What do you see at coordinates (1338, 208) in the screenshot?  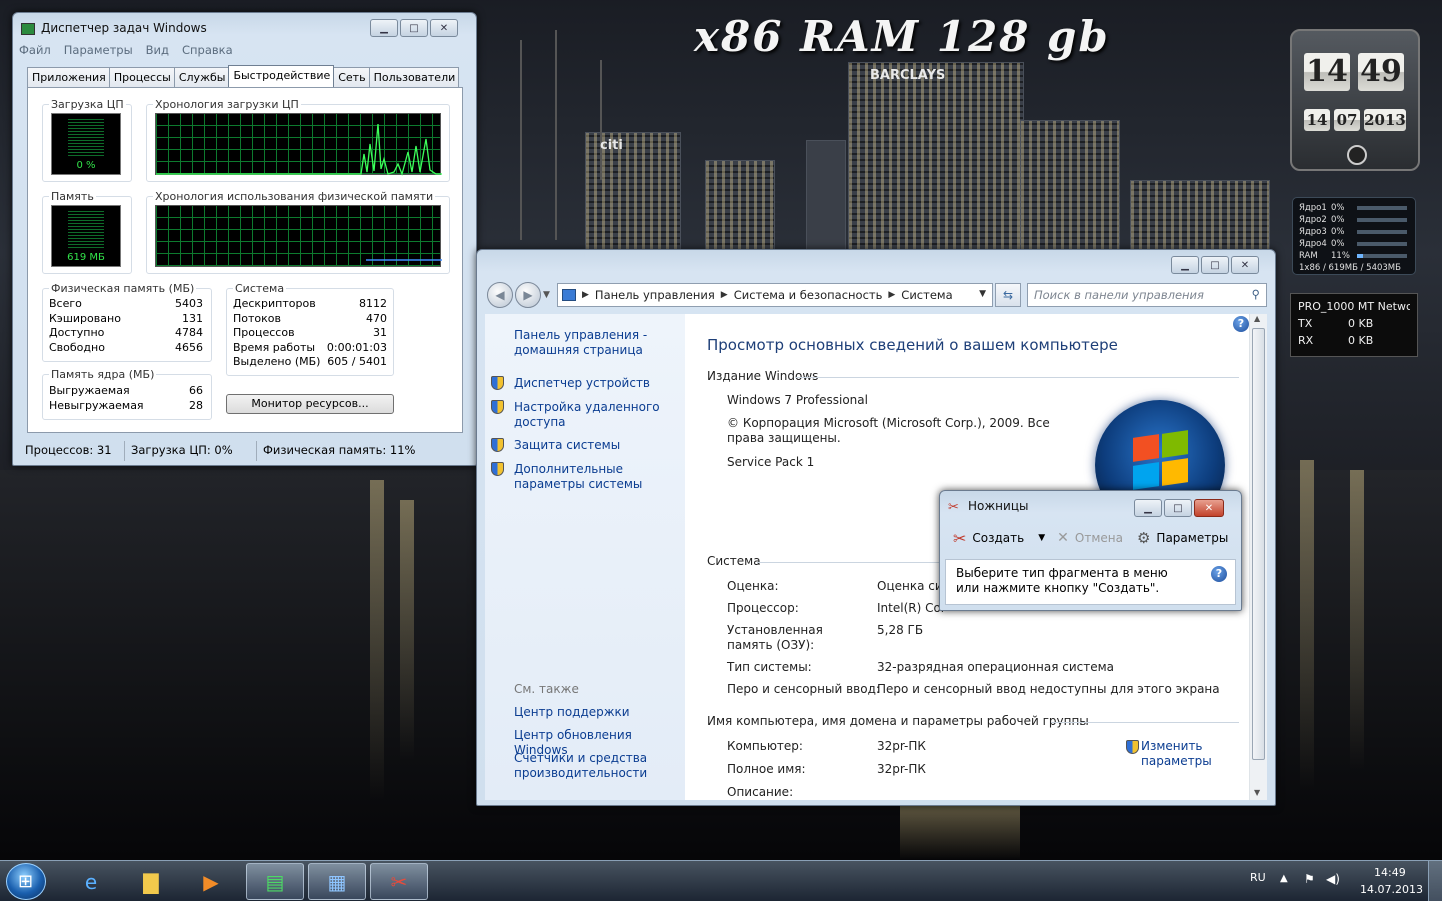 I see `core-value: 0%` at bounding box center [1338, 208].